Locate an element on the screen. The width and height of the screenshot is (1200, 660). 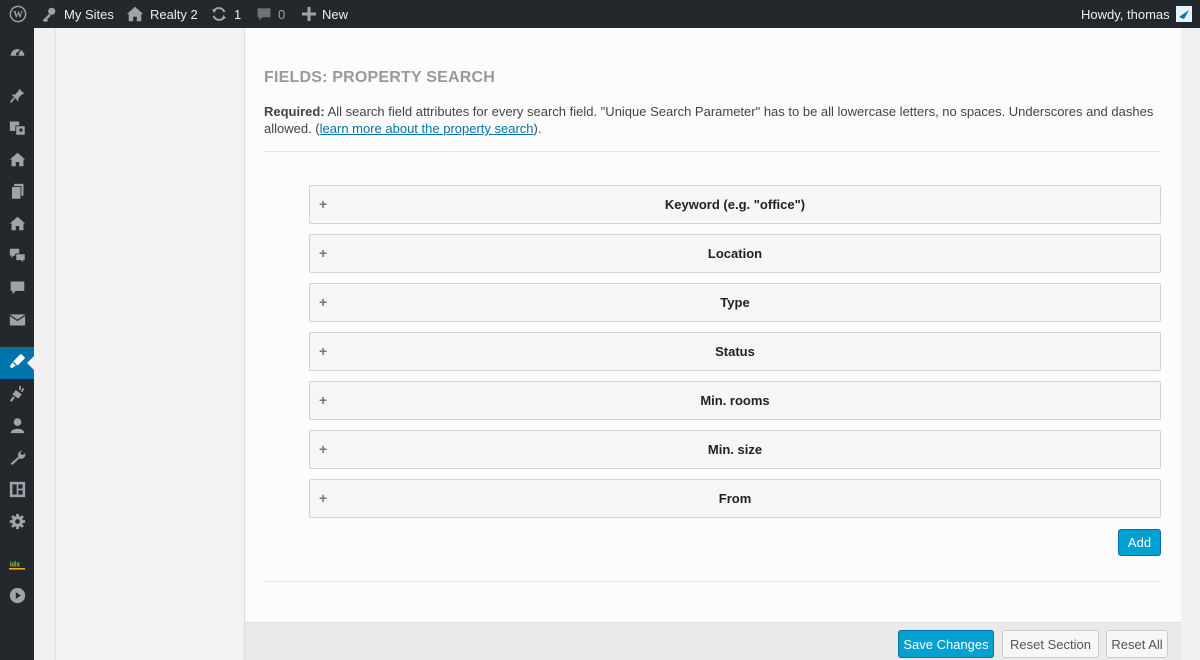
menu-tools is located at coordinates (17, 460).